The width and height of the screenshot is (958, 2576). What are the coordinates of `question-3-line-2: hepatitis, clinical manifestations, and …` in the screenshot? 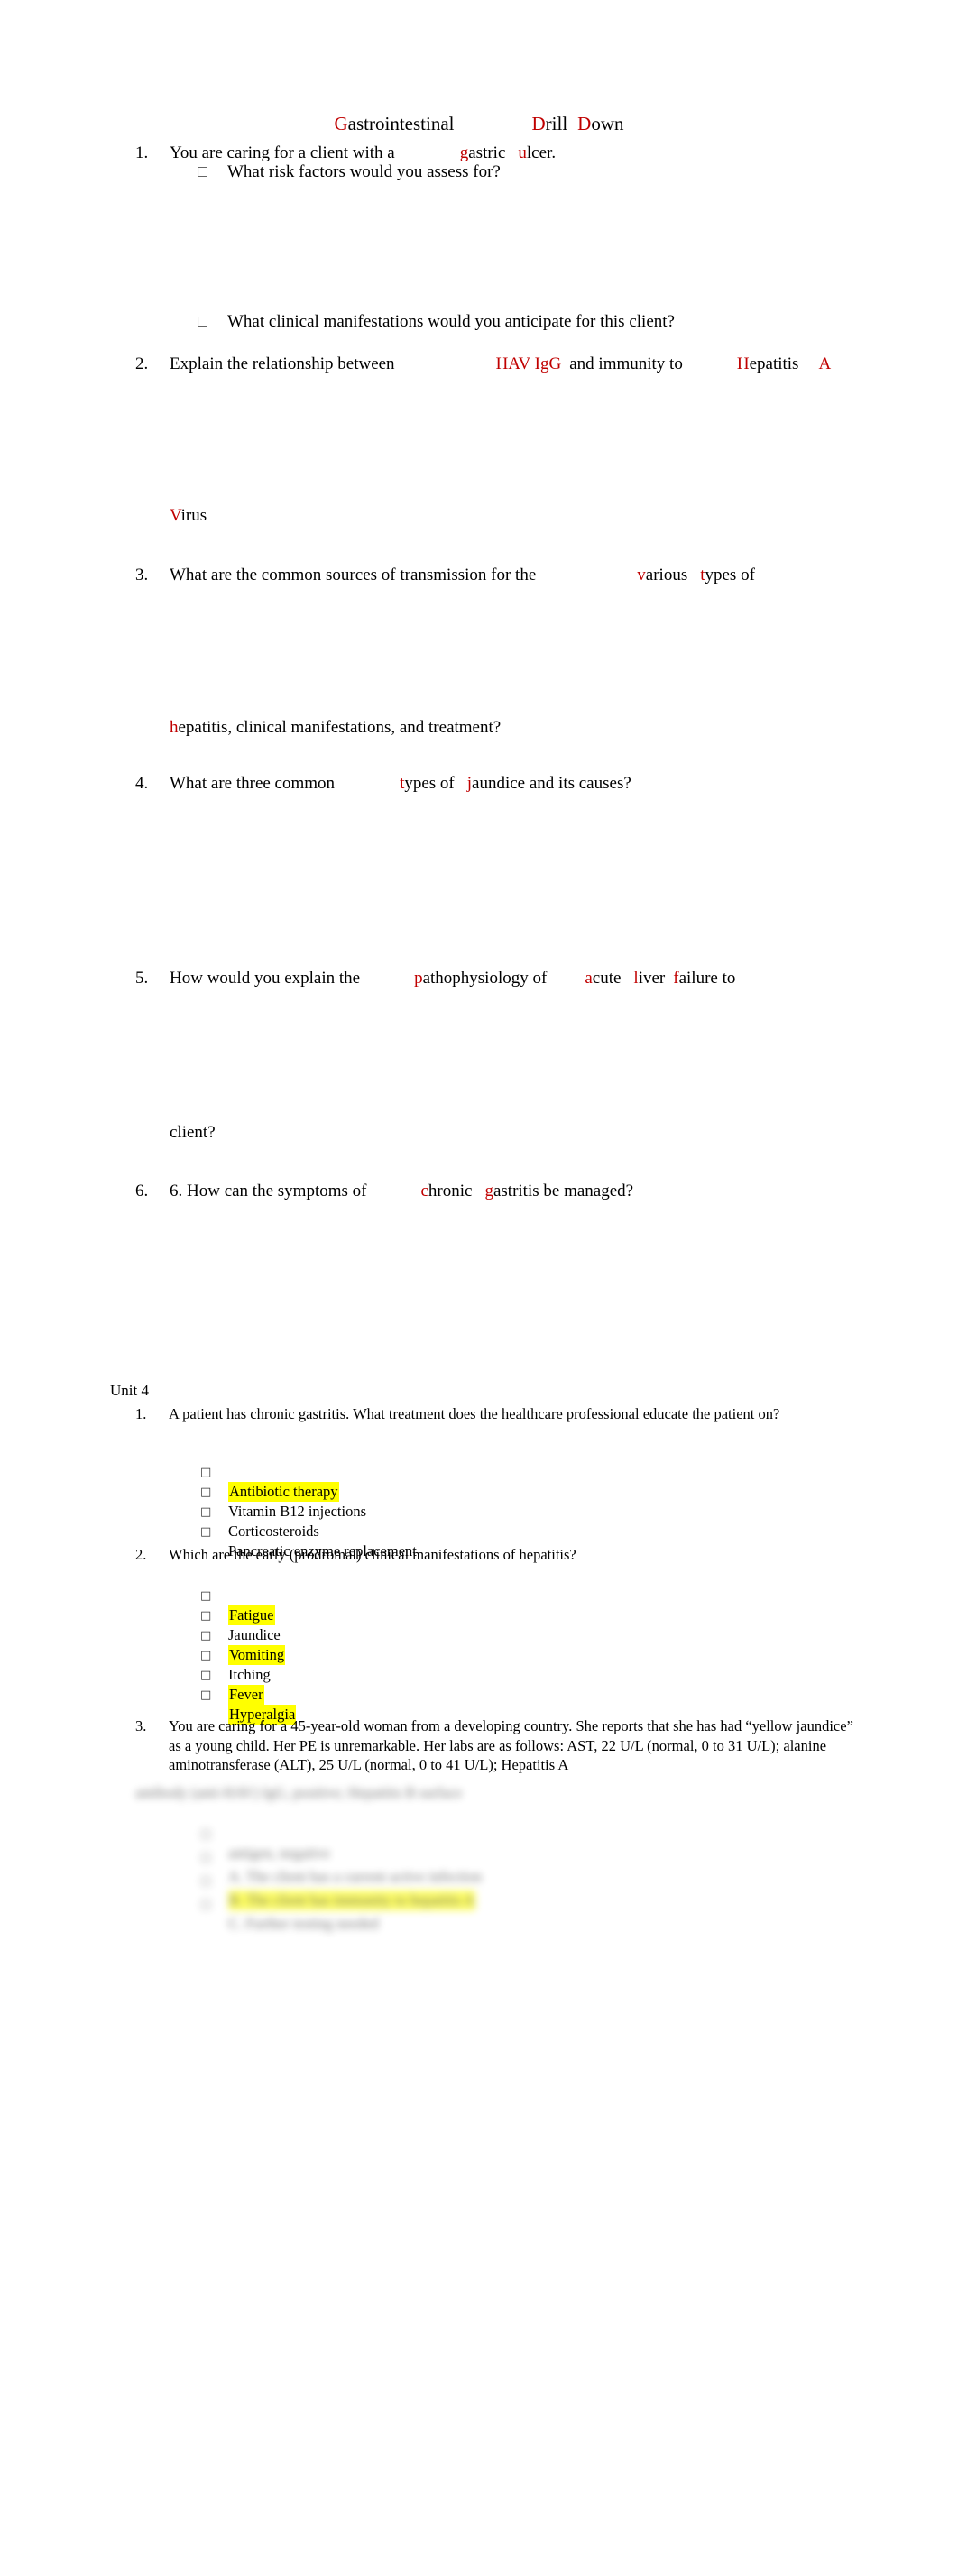 It's located at (335, 727).